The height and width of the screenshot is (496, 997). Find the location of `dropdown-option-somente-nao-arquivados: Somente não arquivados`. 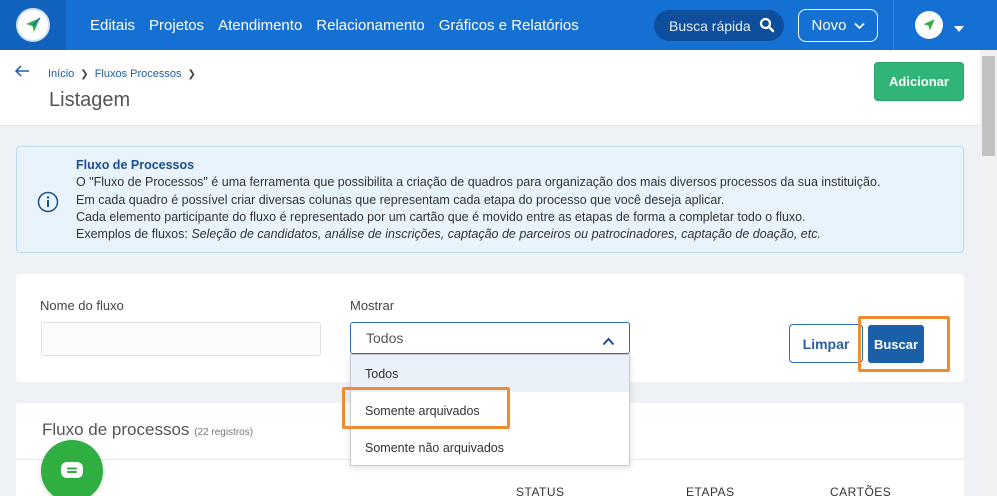

dropdown-option-somente-nao-arquivados: Somente não arquivados is located at coordinates (490, 447).